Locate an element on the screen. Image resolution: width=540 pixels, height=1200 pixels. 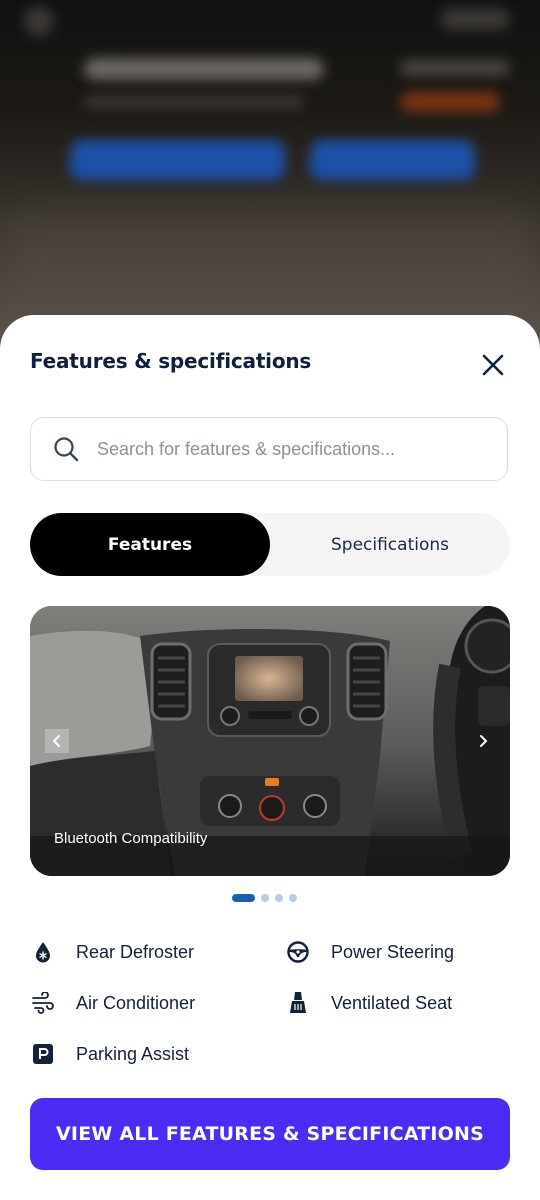
defroster-icon is located at coordinates (43, 952).